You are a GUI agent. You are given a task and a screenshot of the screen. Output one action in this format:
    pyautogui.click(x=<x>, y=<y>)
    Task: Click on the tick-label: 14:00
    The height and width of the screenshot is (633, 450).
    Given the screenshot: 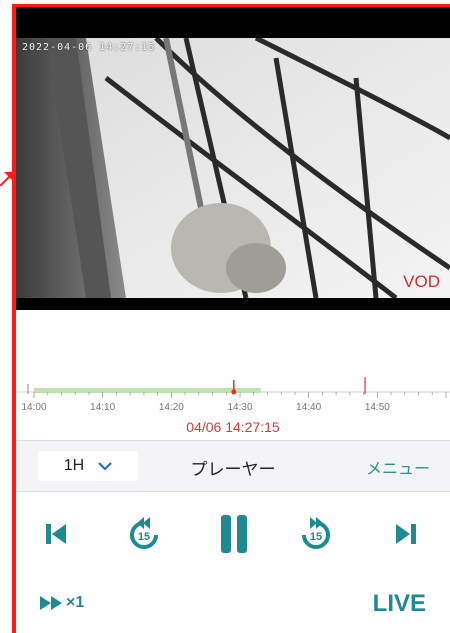 What is the action you would take?
    pyautogui.click(x=34, y=407)
    